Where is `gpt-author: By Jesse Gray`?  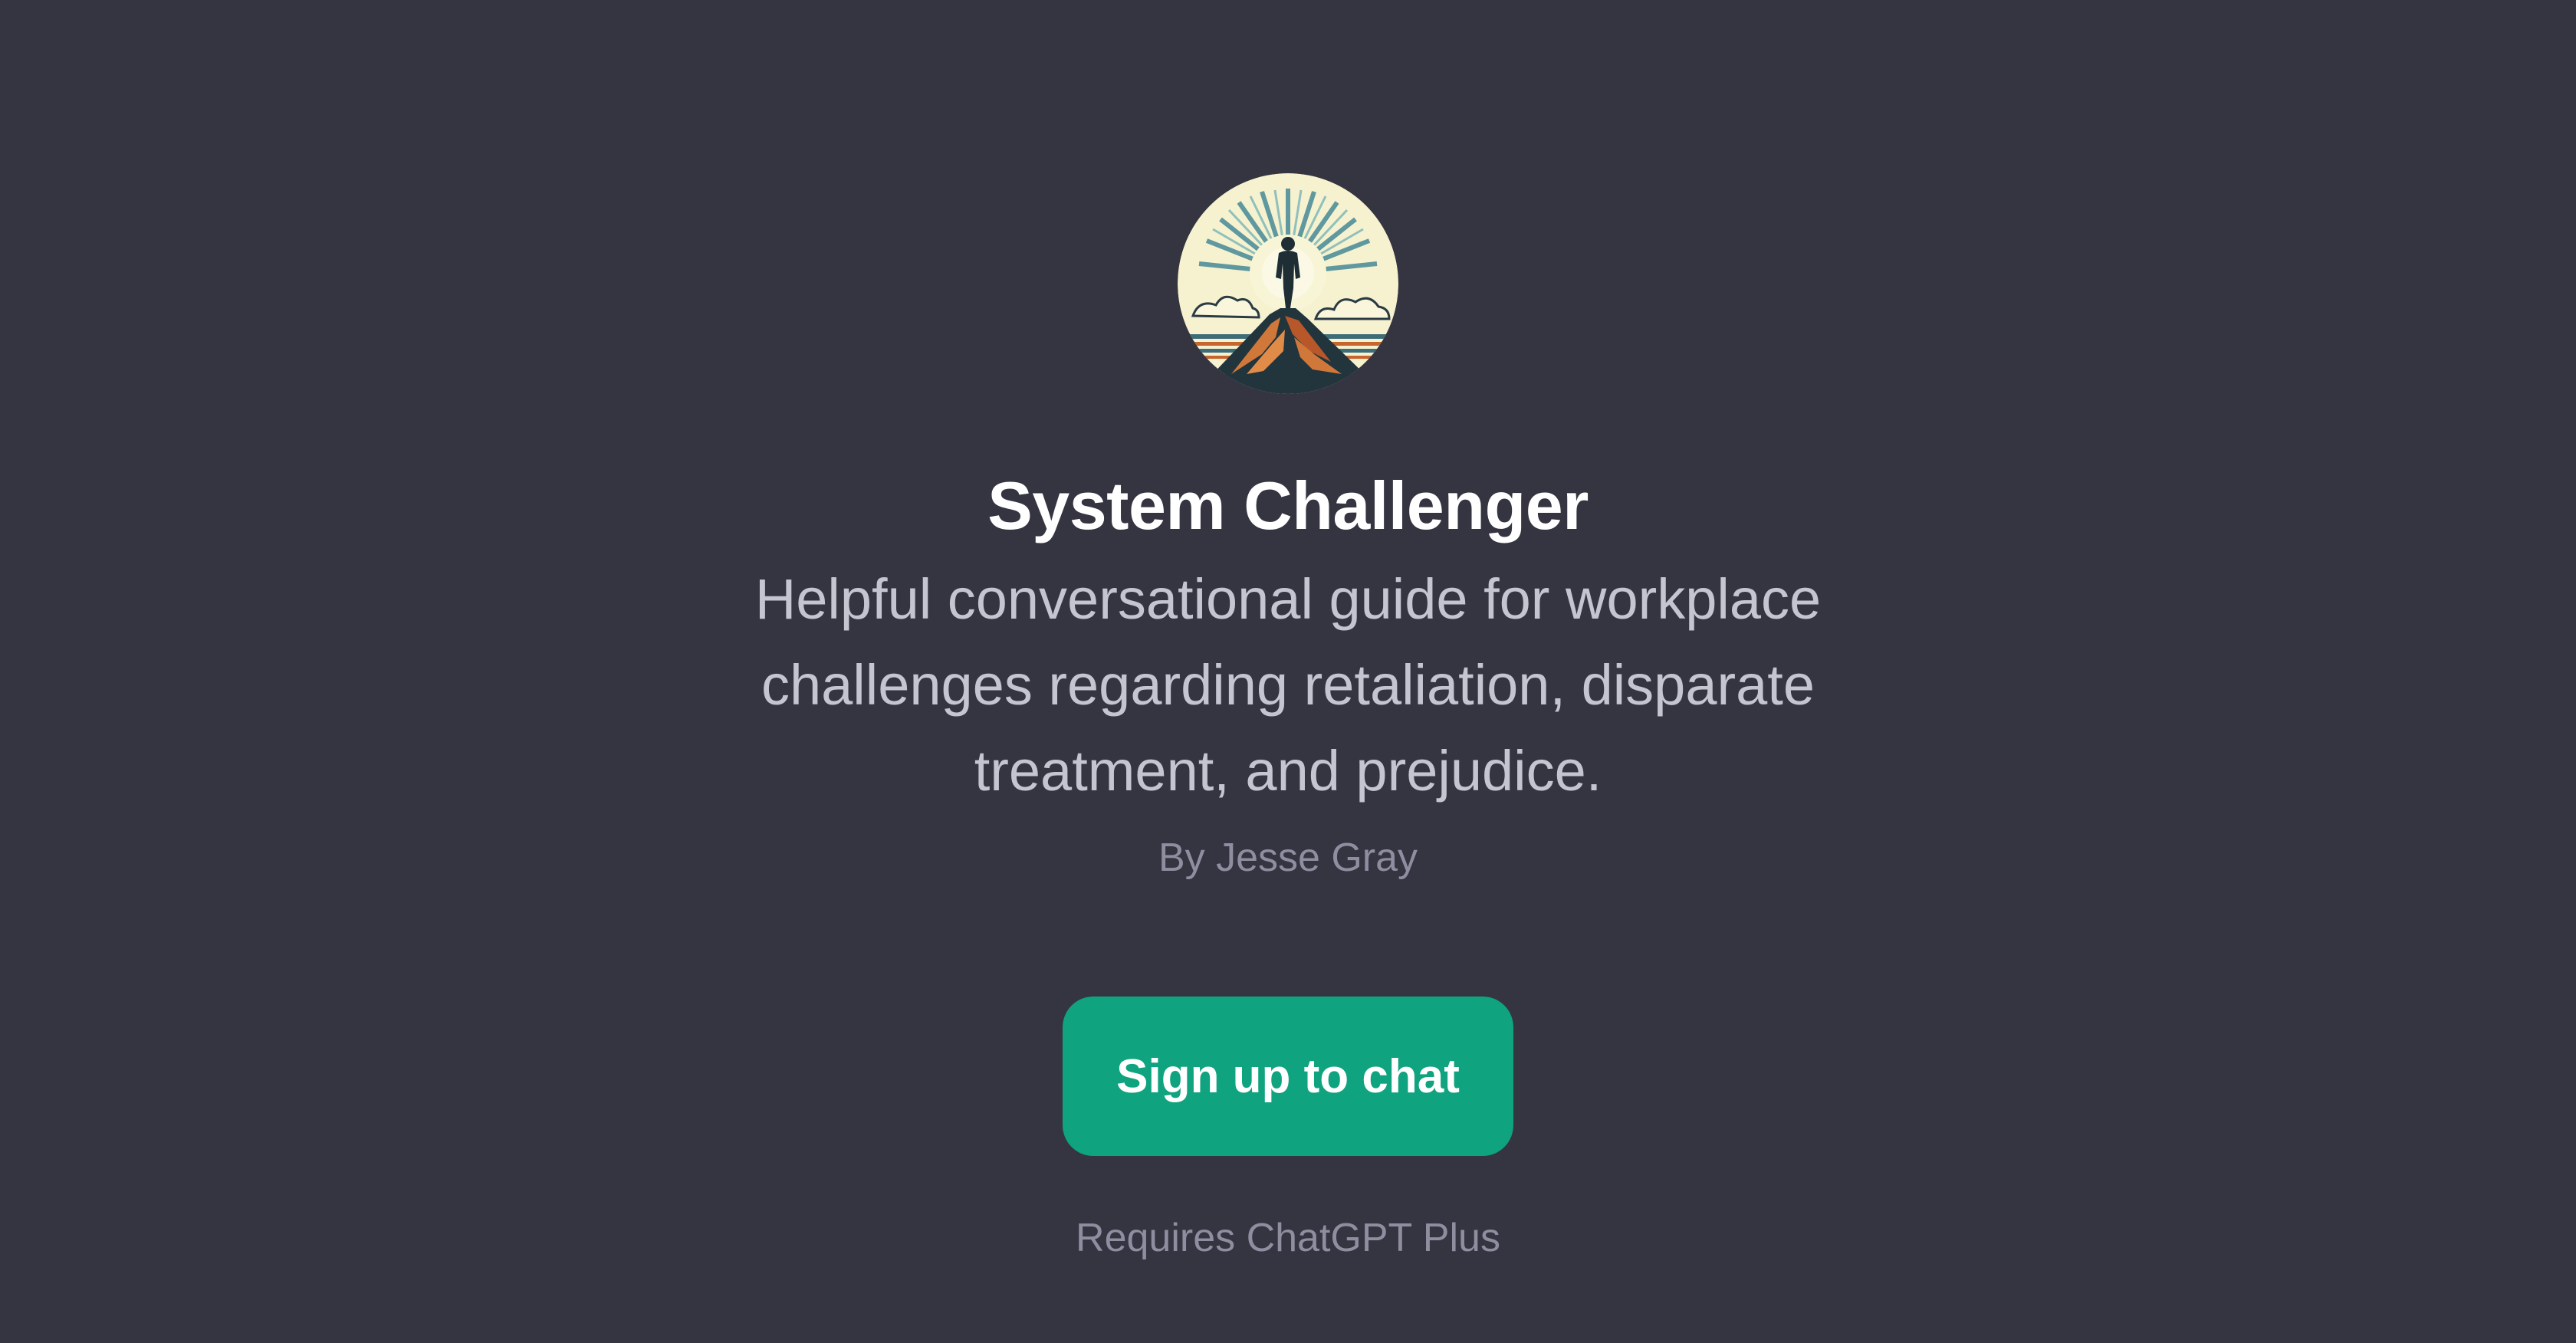
gpt-author: By Jesse Gray is located at coordinates (1288, 858).